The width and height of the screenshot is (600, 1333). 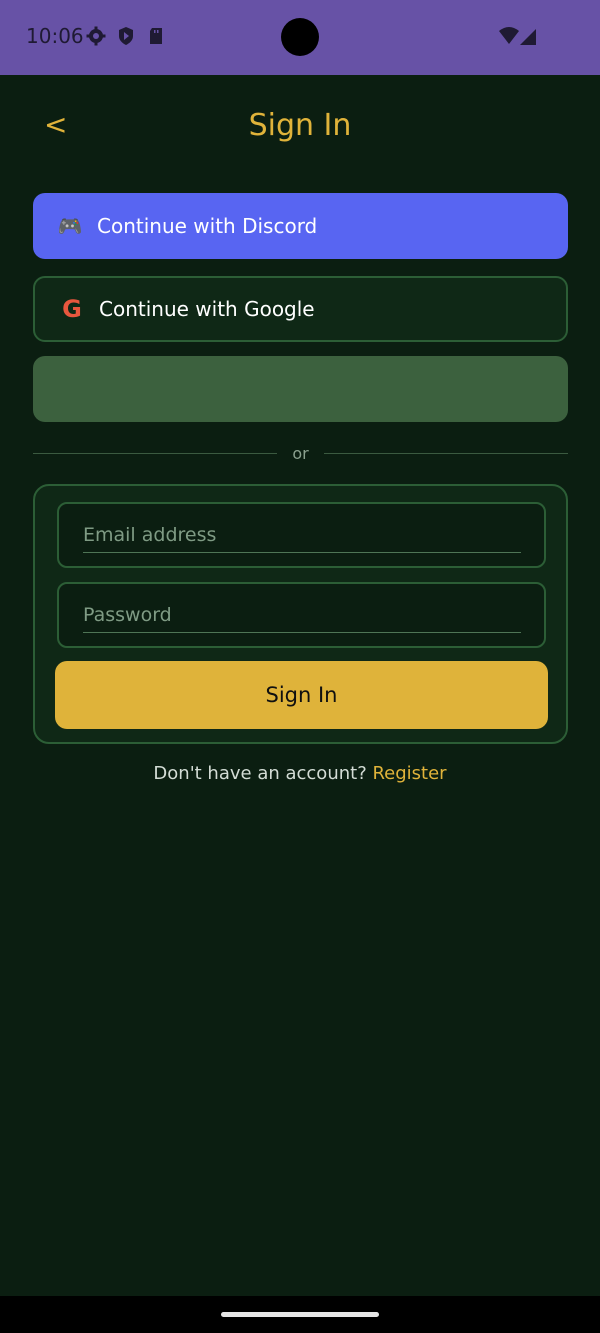 I want to click on front-camera, so click(x=300, y=37).